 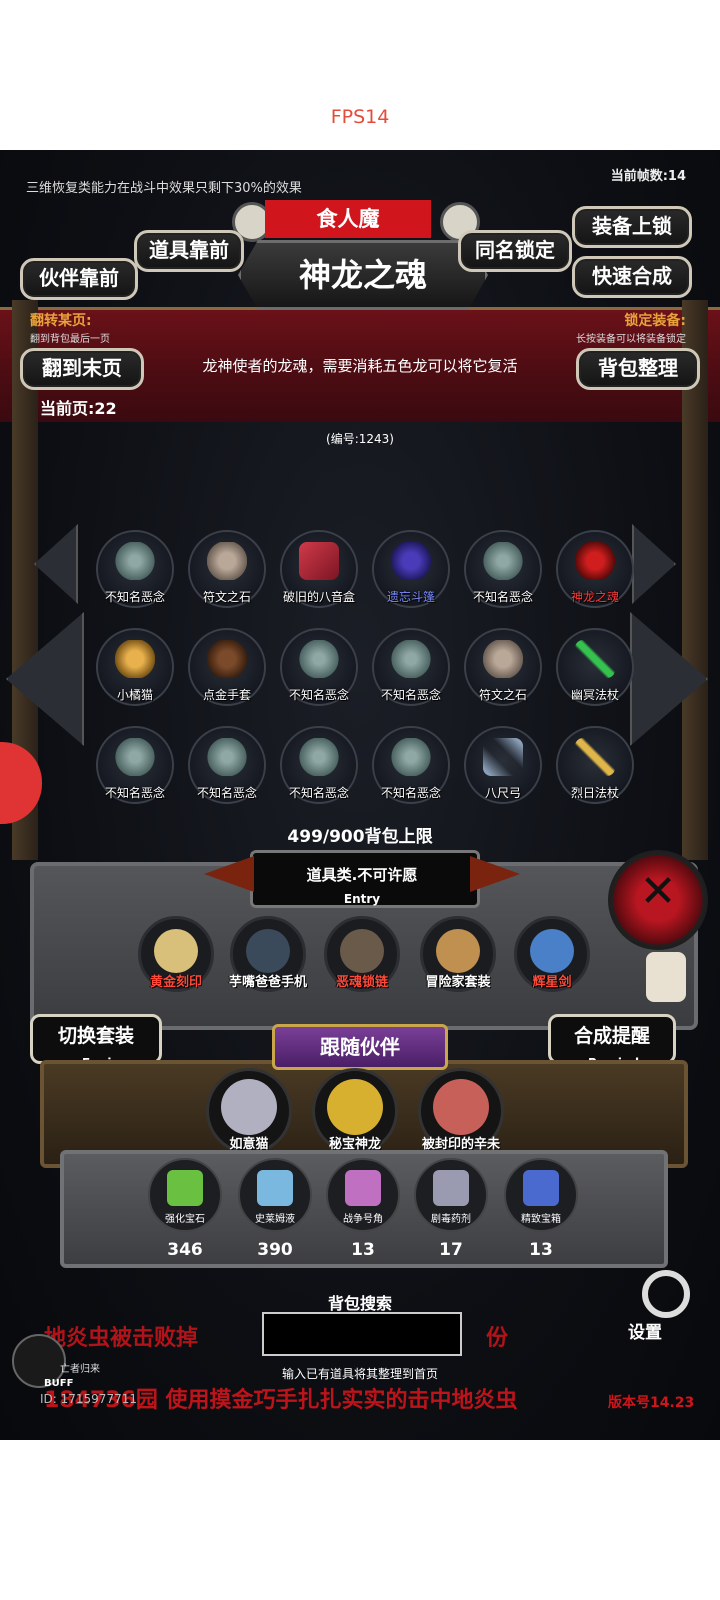 What do you see at coordinates (595, 765) in the screenshot?
I see `inventory-slot: 烈日法杖` at bounding box center [595, 765].